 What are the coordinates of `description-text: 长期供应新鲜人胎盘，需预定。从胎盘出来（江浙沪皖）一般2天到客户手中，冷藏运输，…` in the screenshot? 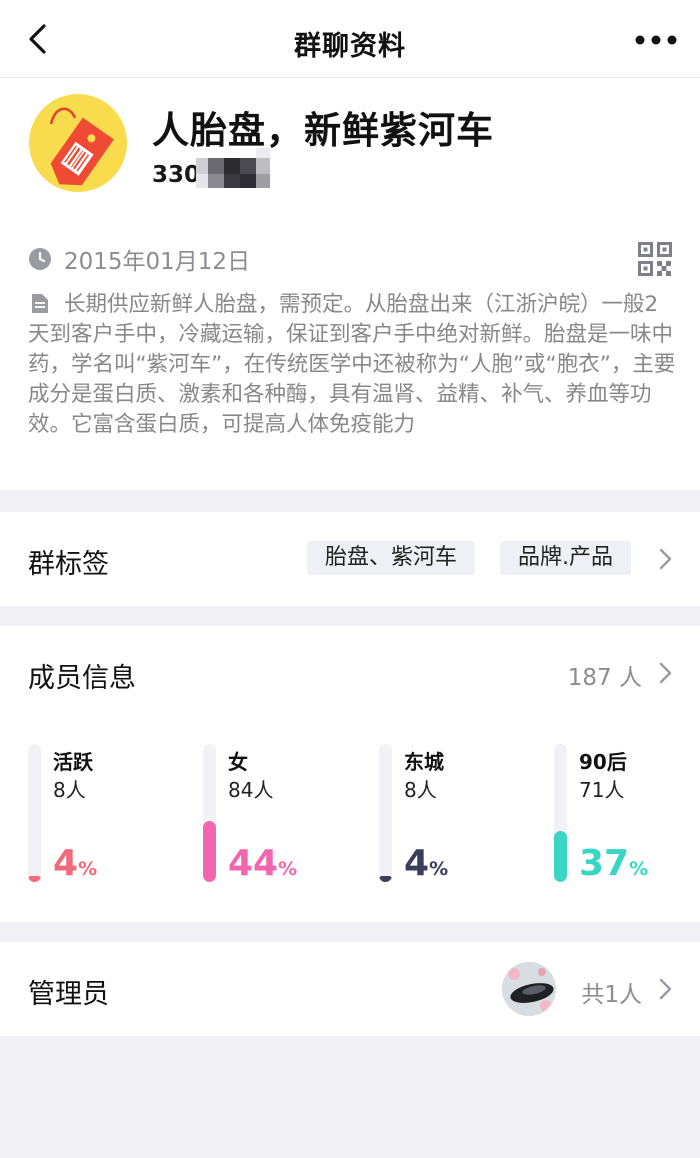 It's located at (352, 364).